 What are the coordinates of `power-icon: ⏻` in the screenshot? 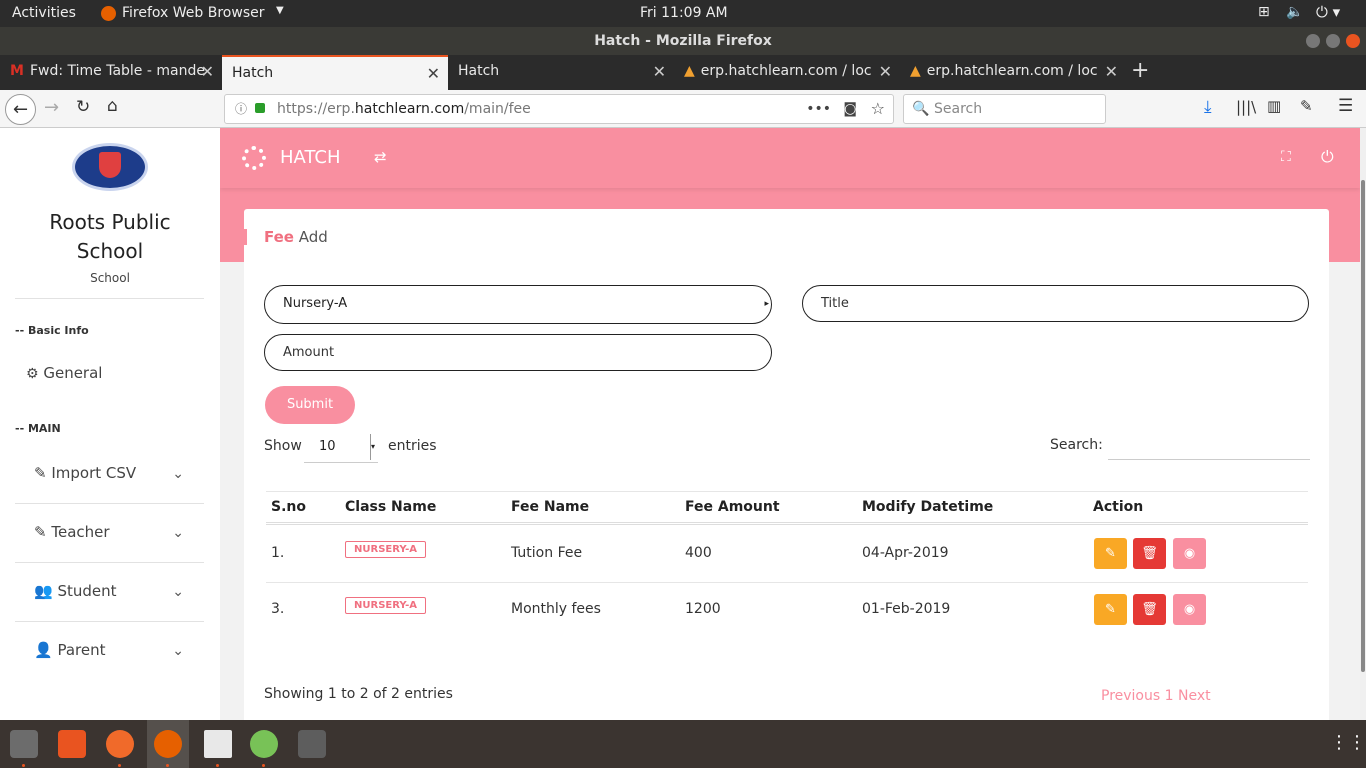 It's located at (1327, 157).